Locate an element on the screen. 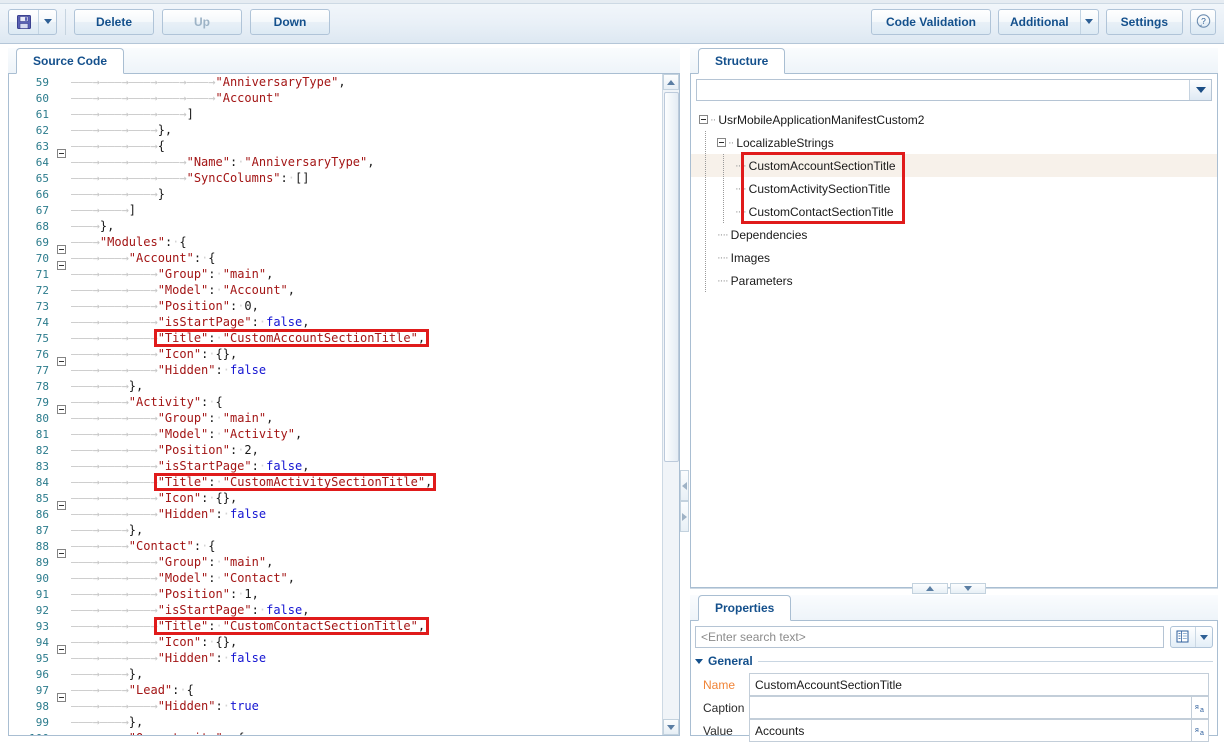 The width and height of the screenshot is (1224, 742). scroll-up-button is located at coordinates (671, 82).